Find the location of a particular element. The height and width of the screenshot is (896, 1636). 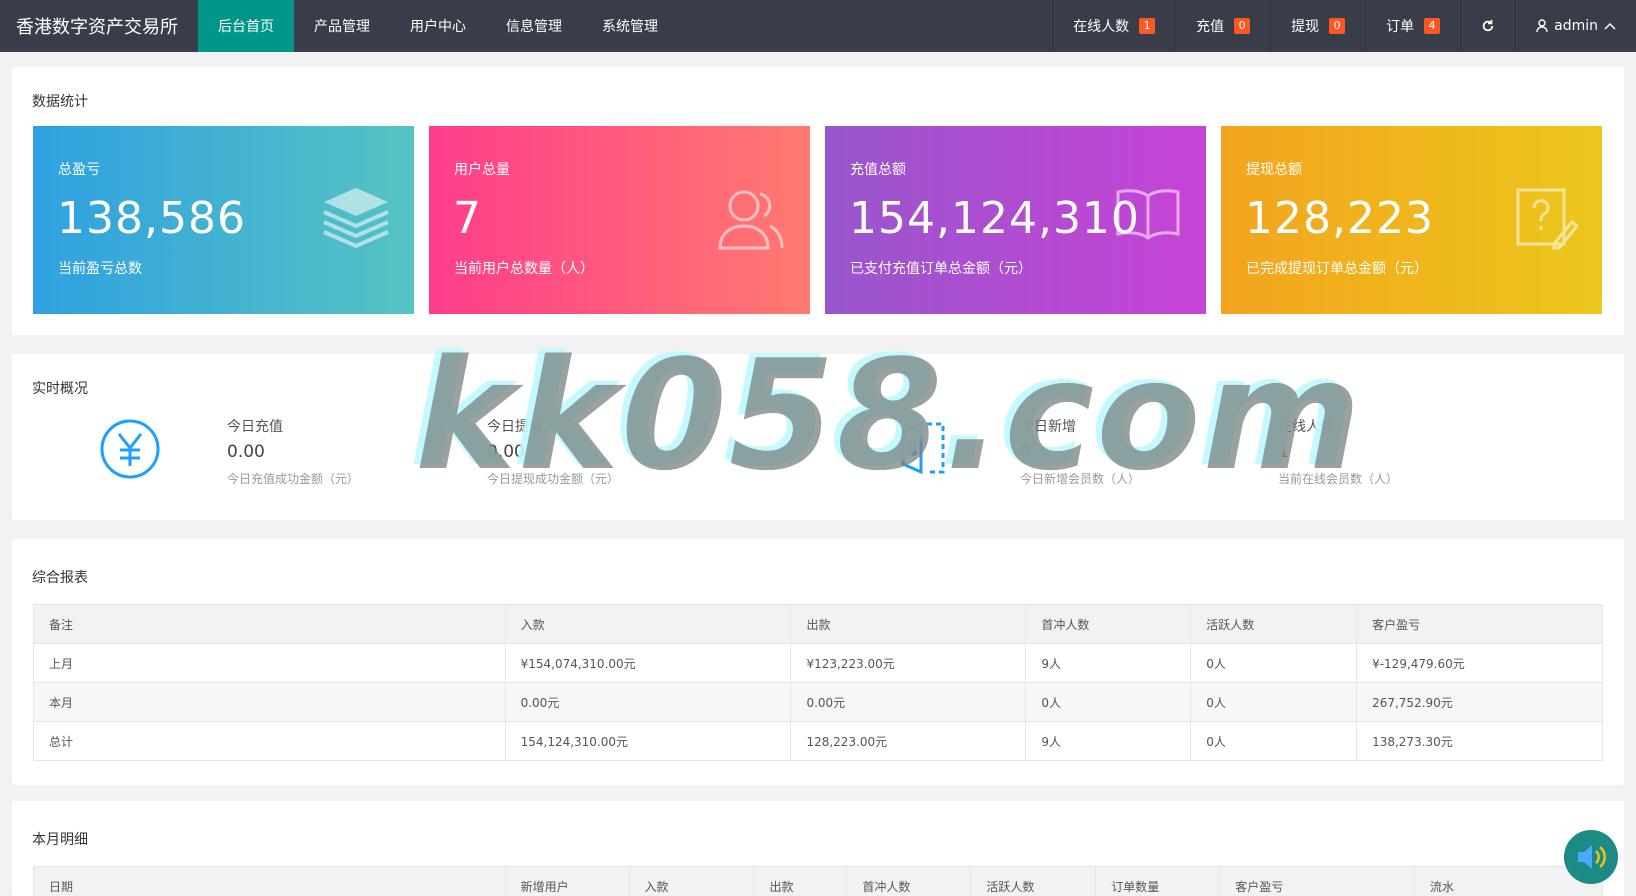

table-header-row: 备注 入款 出款 首冲人数 活跃人数 客户盈亏 is located at coordinates (818, 624).